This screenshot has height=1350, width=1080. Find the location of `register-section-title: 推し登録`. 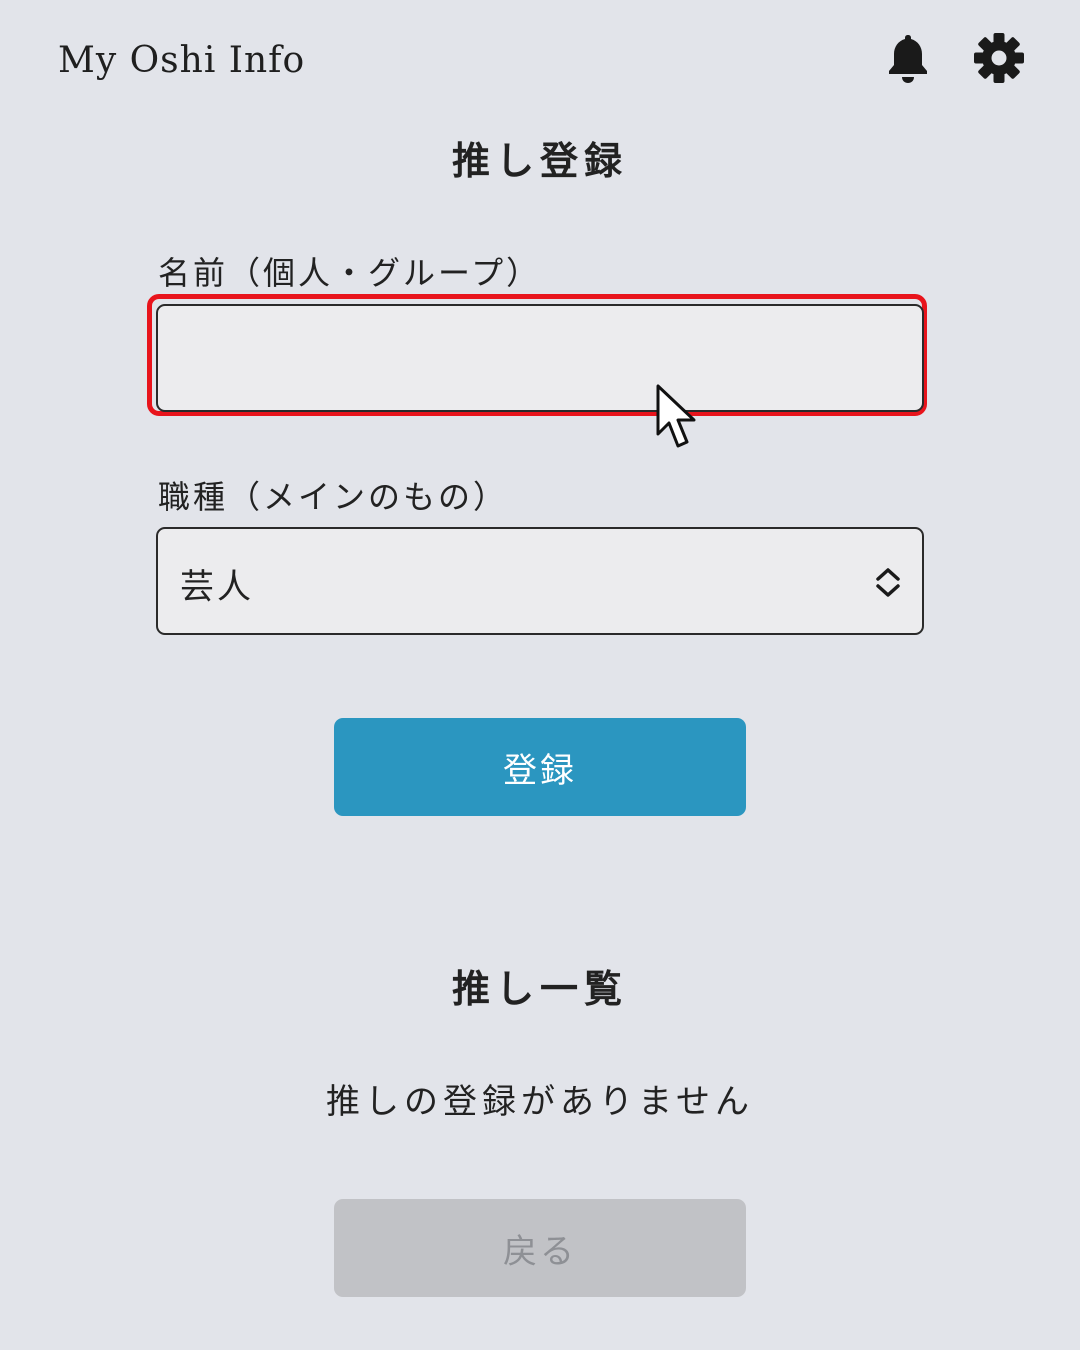

register-section-title: 推し登録 is located at coordinates (539, 161).